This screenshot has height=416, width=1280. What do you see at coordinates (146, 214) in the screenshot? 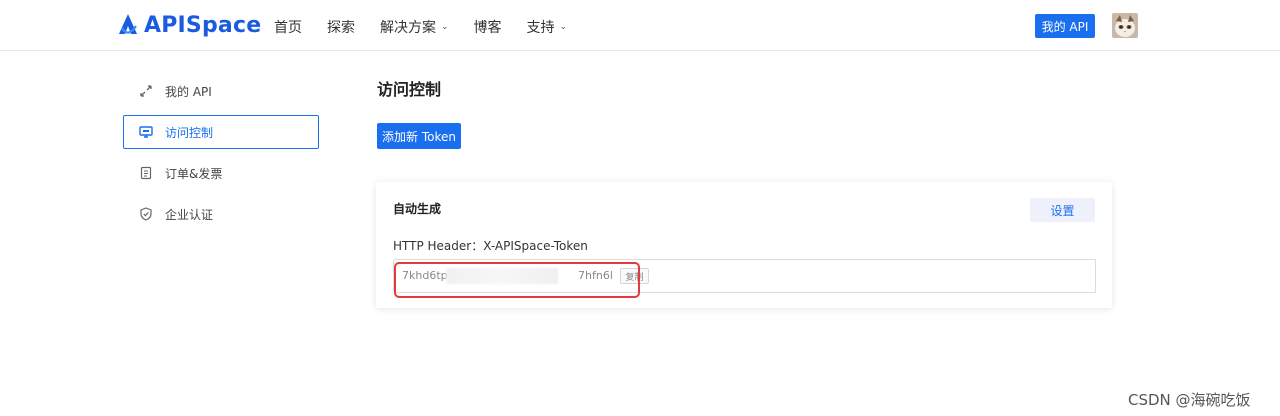
I see `shield-icon` at bounding box center [146, 214].